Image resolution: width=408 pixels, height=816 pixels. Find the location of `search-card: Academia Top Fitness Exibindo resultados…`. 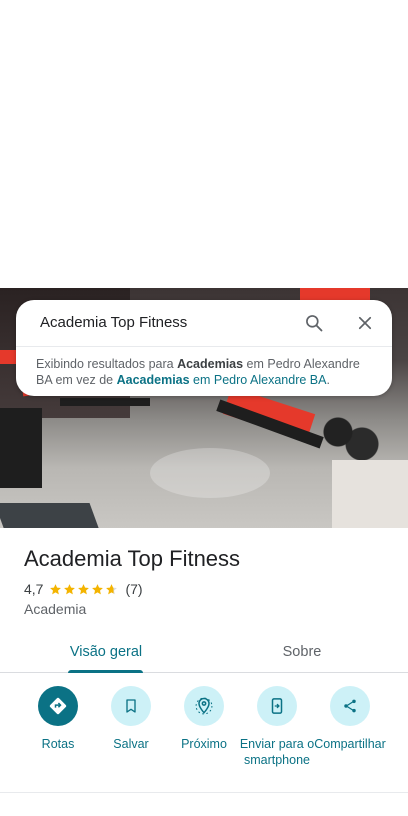

search-card: Academia Top Fitness Exibindo resultados… is located at coordinates (204, 348).